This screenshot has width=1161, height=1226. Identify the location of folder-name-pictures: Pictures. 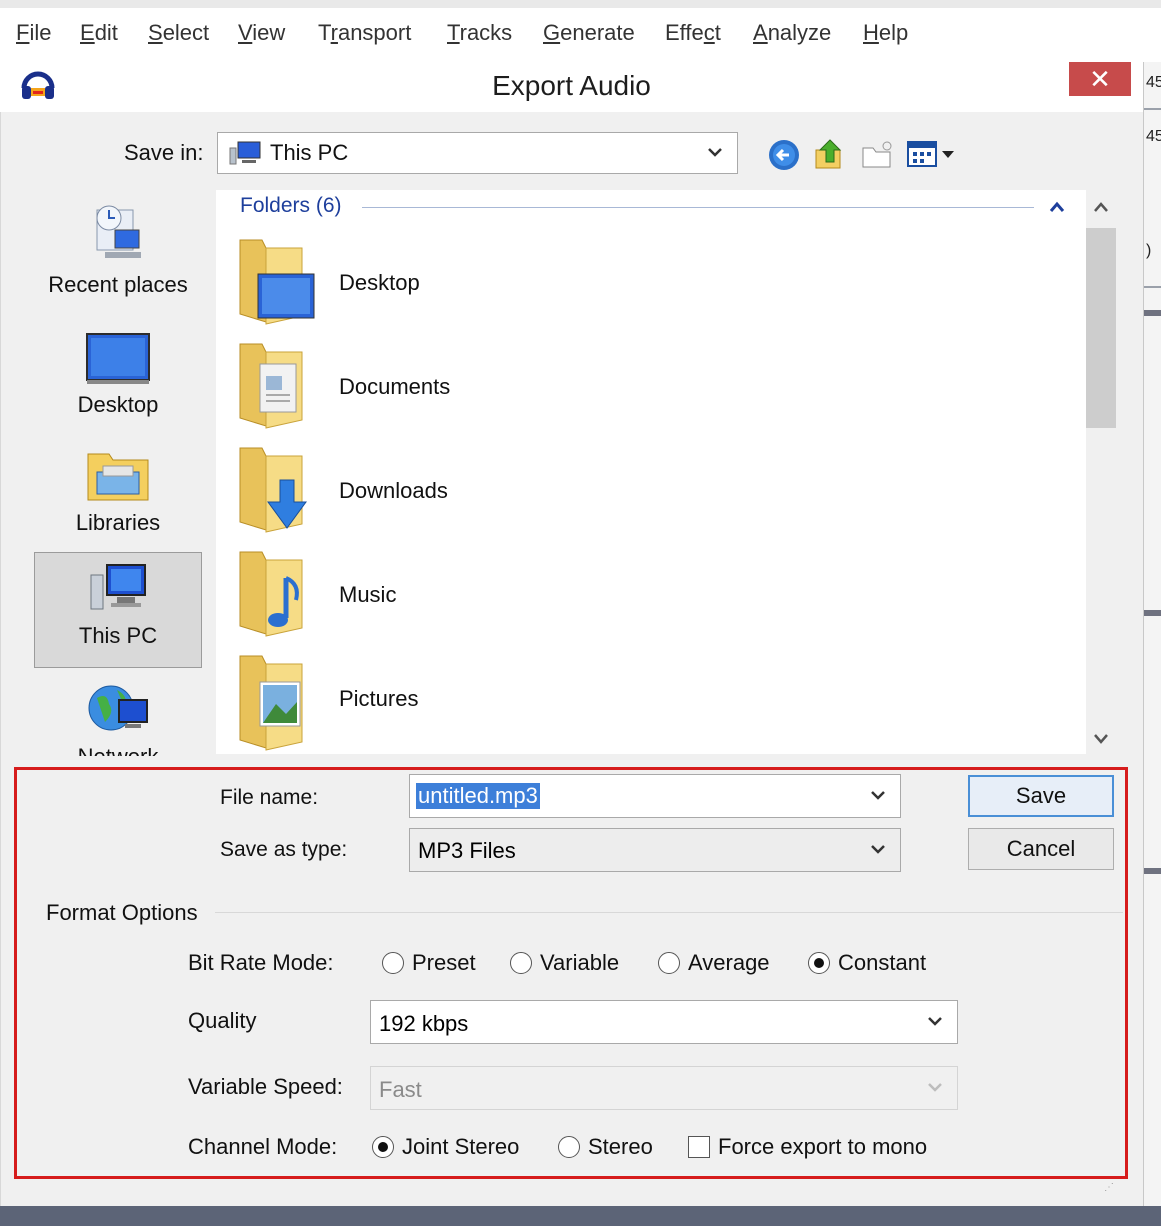
(378, 699).